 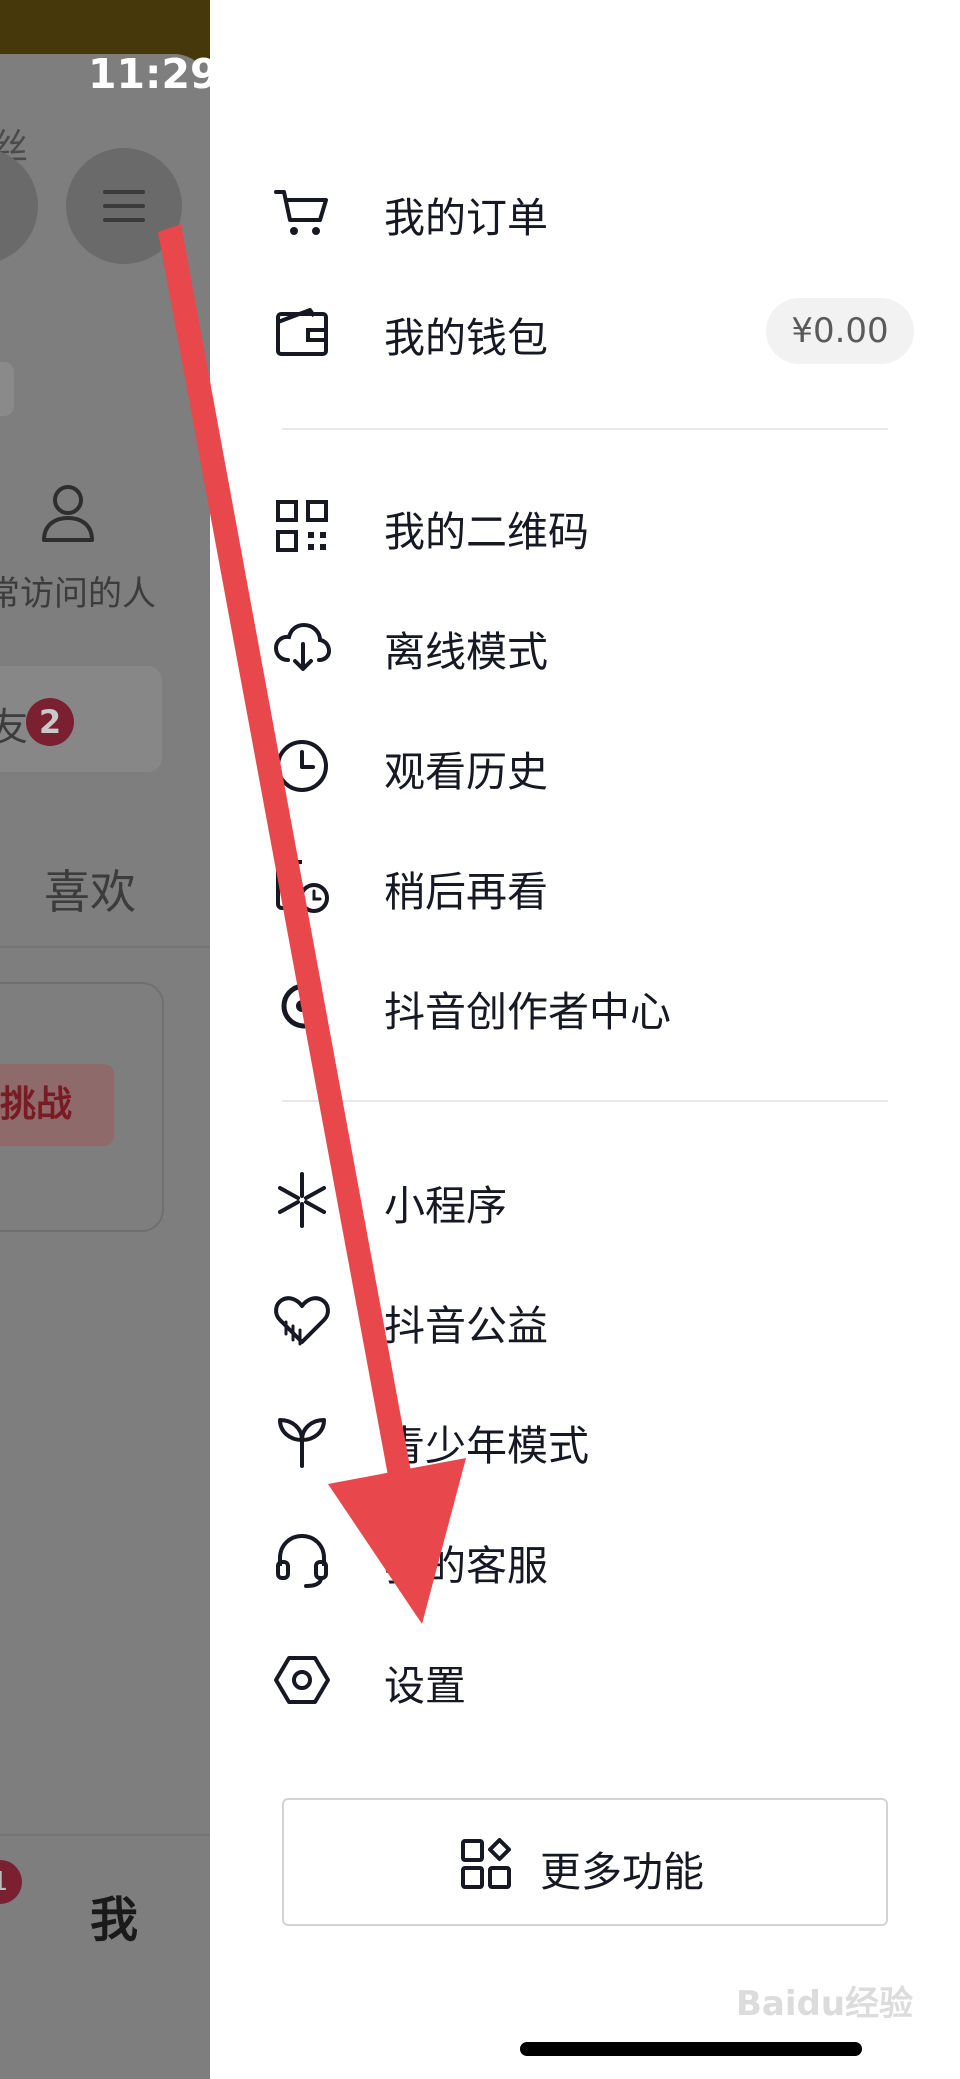 I want to click on person-icon, so click(x=68, y=512).